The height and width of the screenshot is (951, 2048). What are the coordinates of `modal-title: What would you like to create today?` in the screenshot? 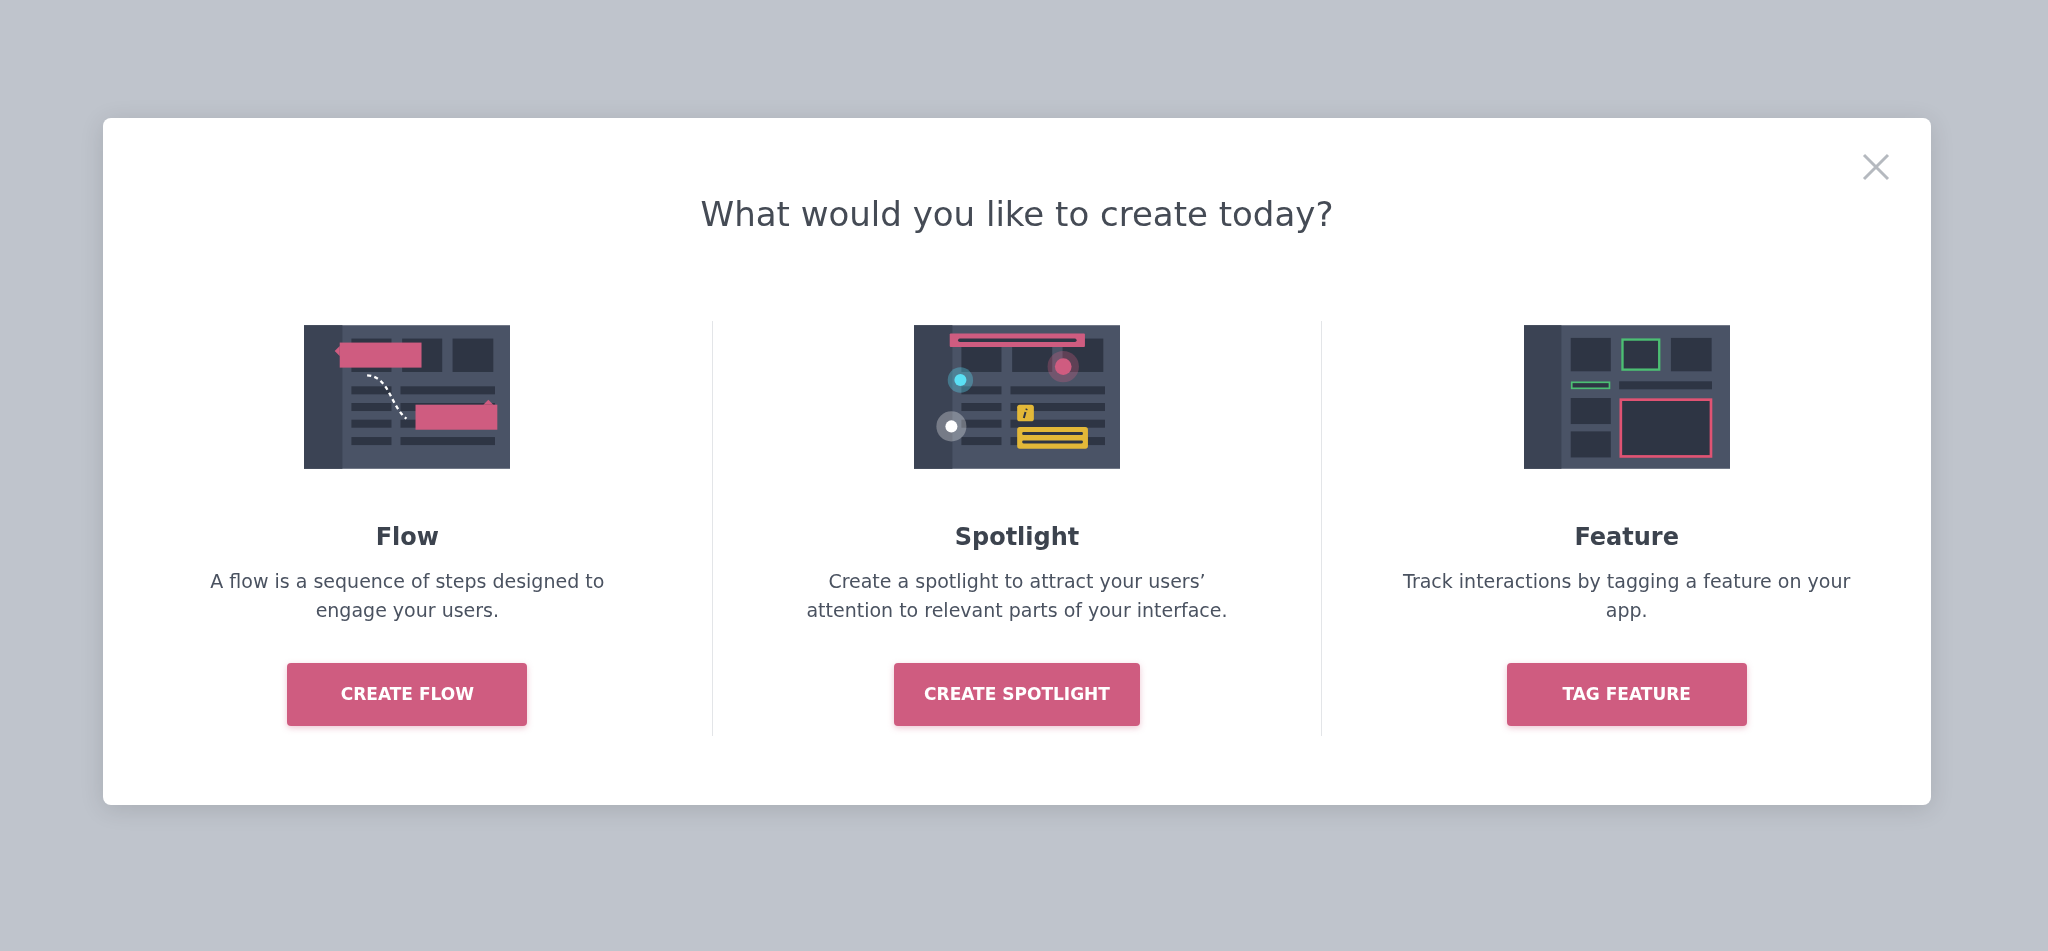 It's located at (1017, 214).